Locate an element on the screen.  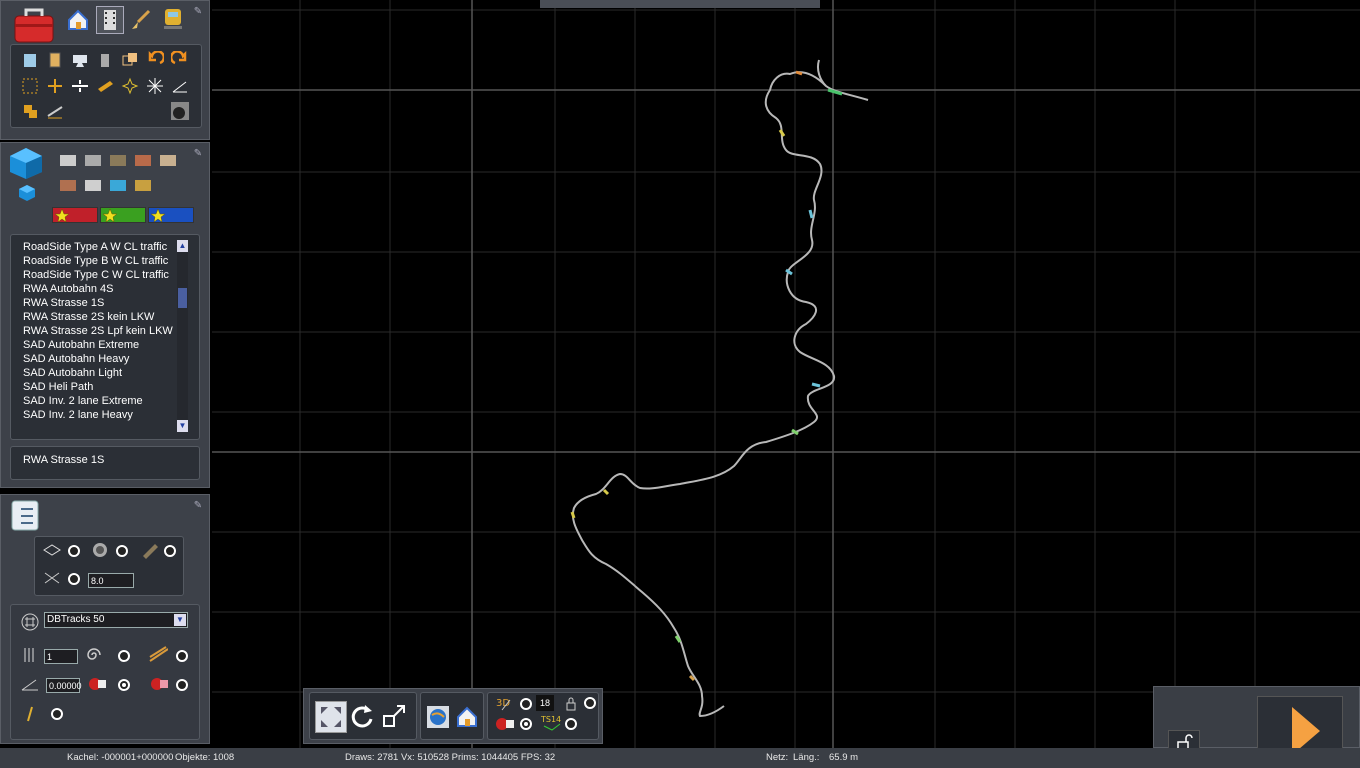
train-icon is located at coordinates (173, 19).